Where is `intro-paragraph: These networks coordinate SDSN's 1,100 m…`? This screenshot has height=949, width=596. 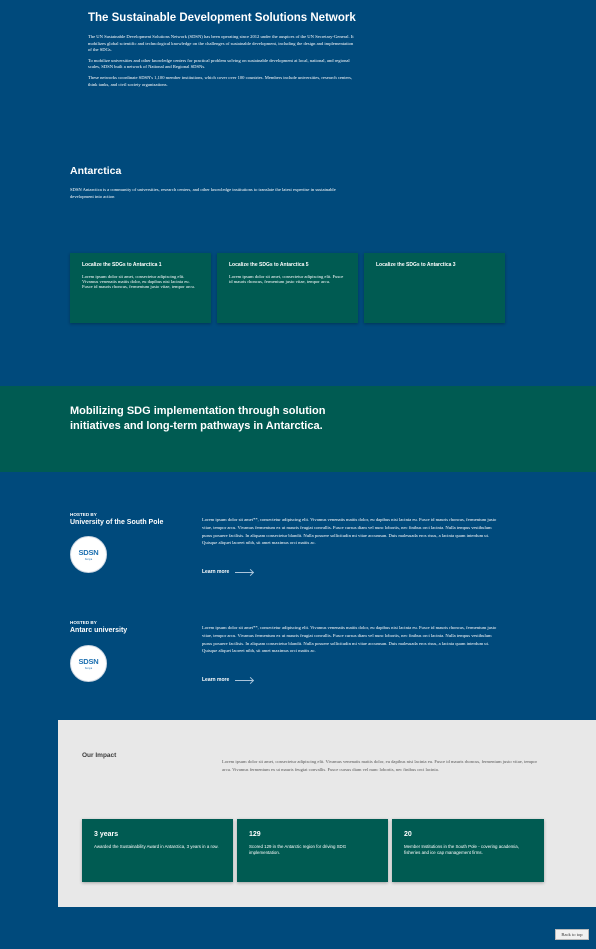 intro-paragraph: These networks coordinate SDSN's 1,100 m… is located at coordinates (220, 80).